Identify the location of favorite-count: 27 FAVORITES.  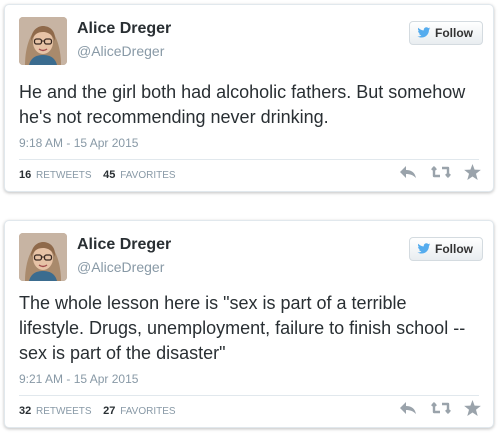
(139, 411).